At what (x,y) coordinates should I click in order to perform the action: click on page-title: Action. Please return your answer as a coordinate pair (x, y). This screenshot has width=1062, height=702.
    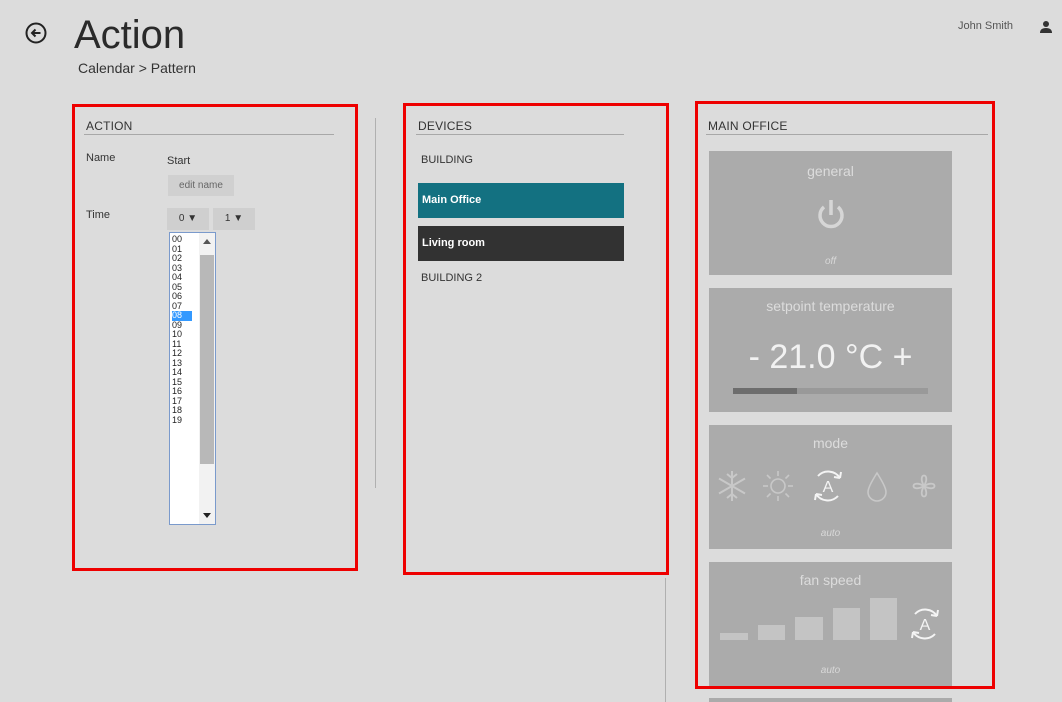
    Looking at the image, I should click on (130, 35).